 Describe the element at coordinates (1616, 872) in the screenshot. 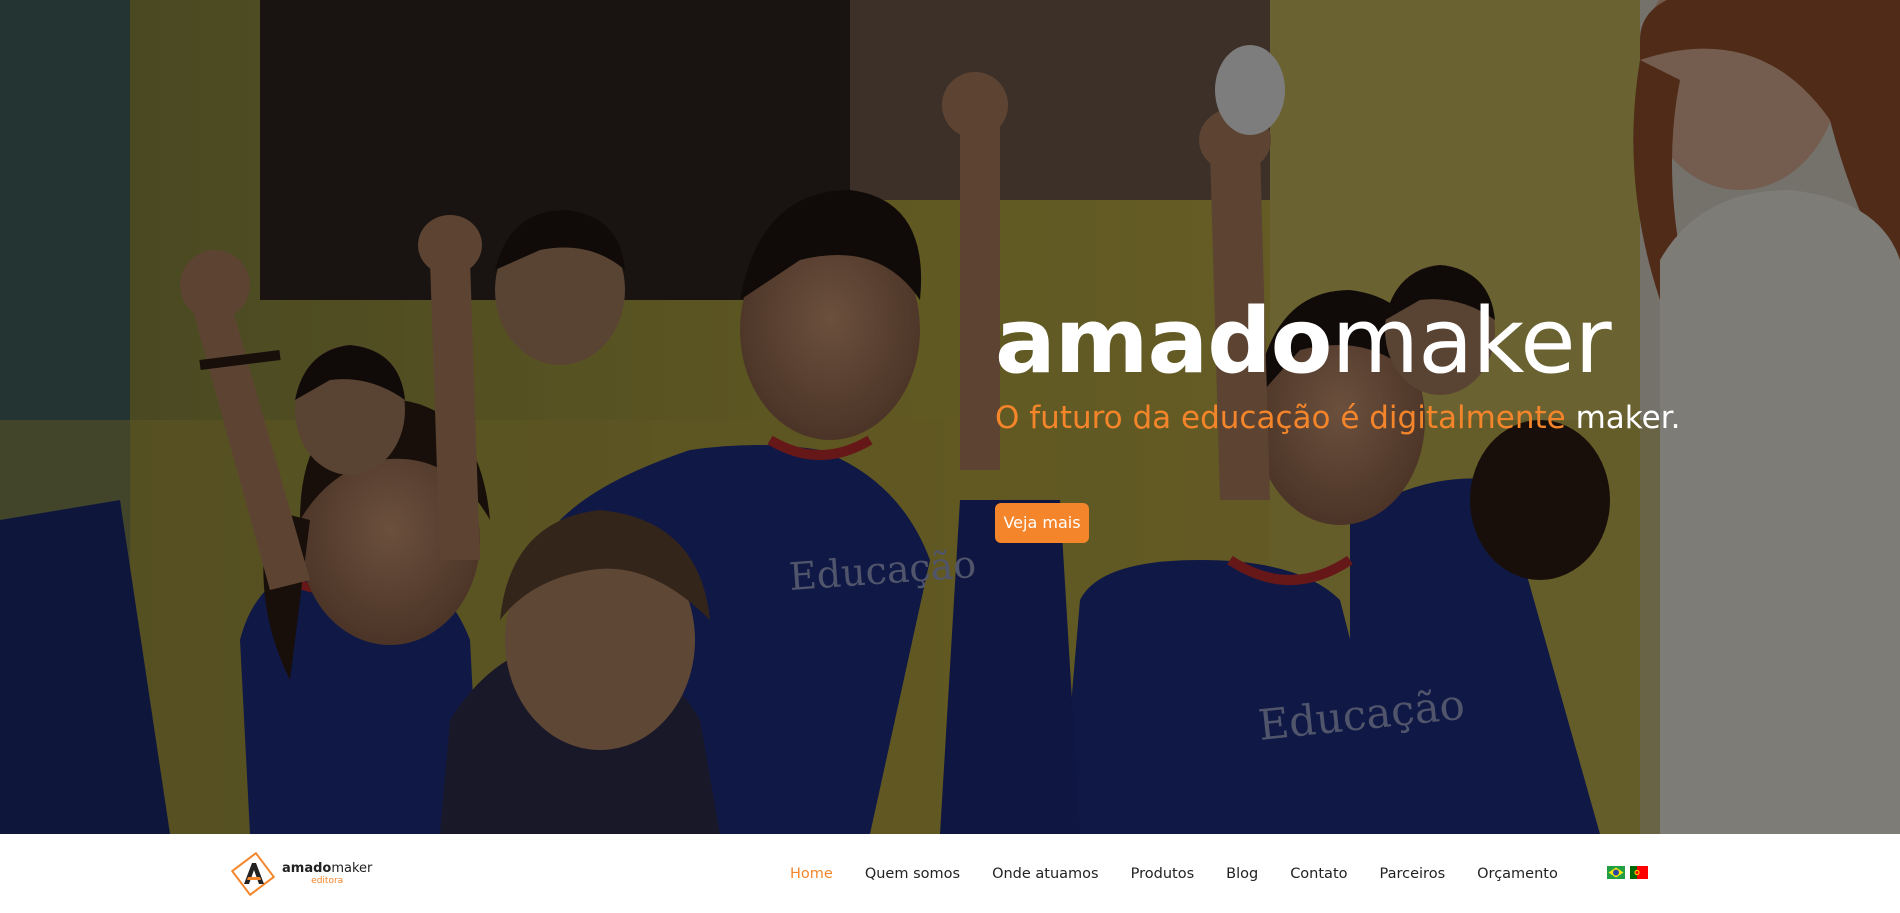

I see `brazil-flag-icon` at that location.